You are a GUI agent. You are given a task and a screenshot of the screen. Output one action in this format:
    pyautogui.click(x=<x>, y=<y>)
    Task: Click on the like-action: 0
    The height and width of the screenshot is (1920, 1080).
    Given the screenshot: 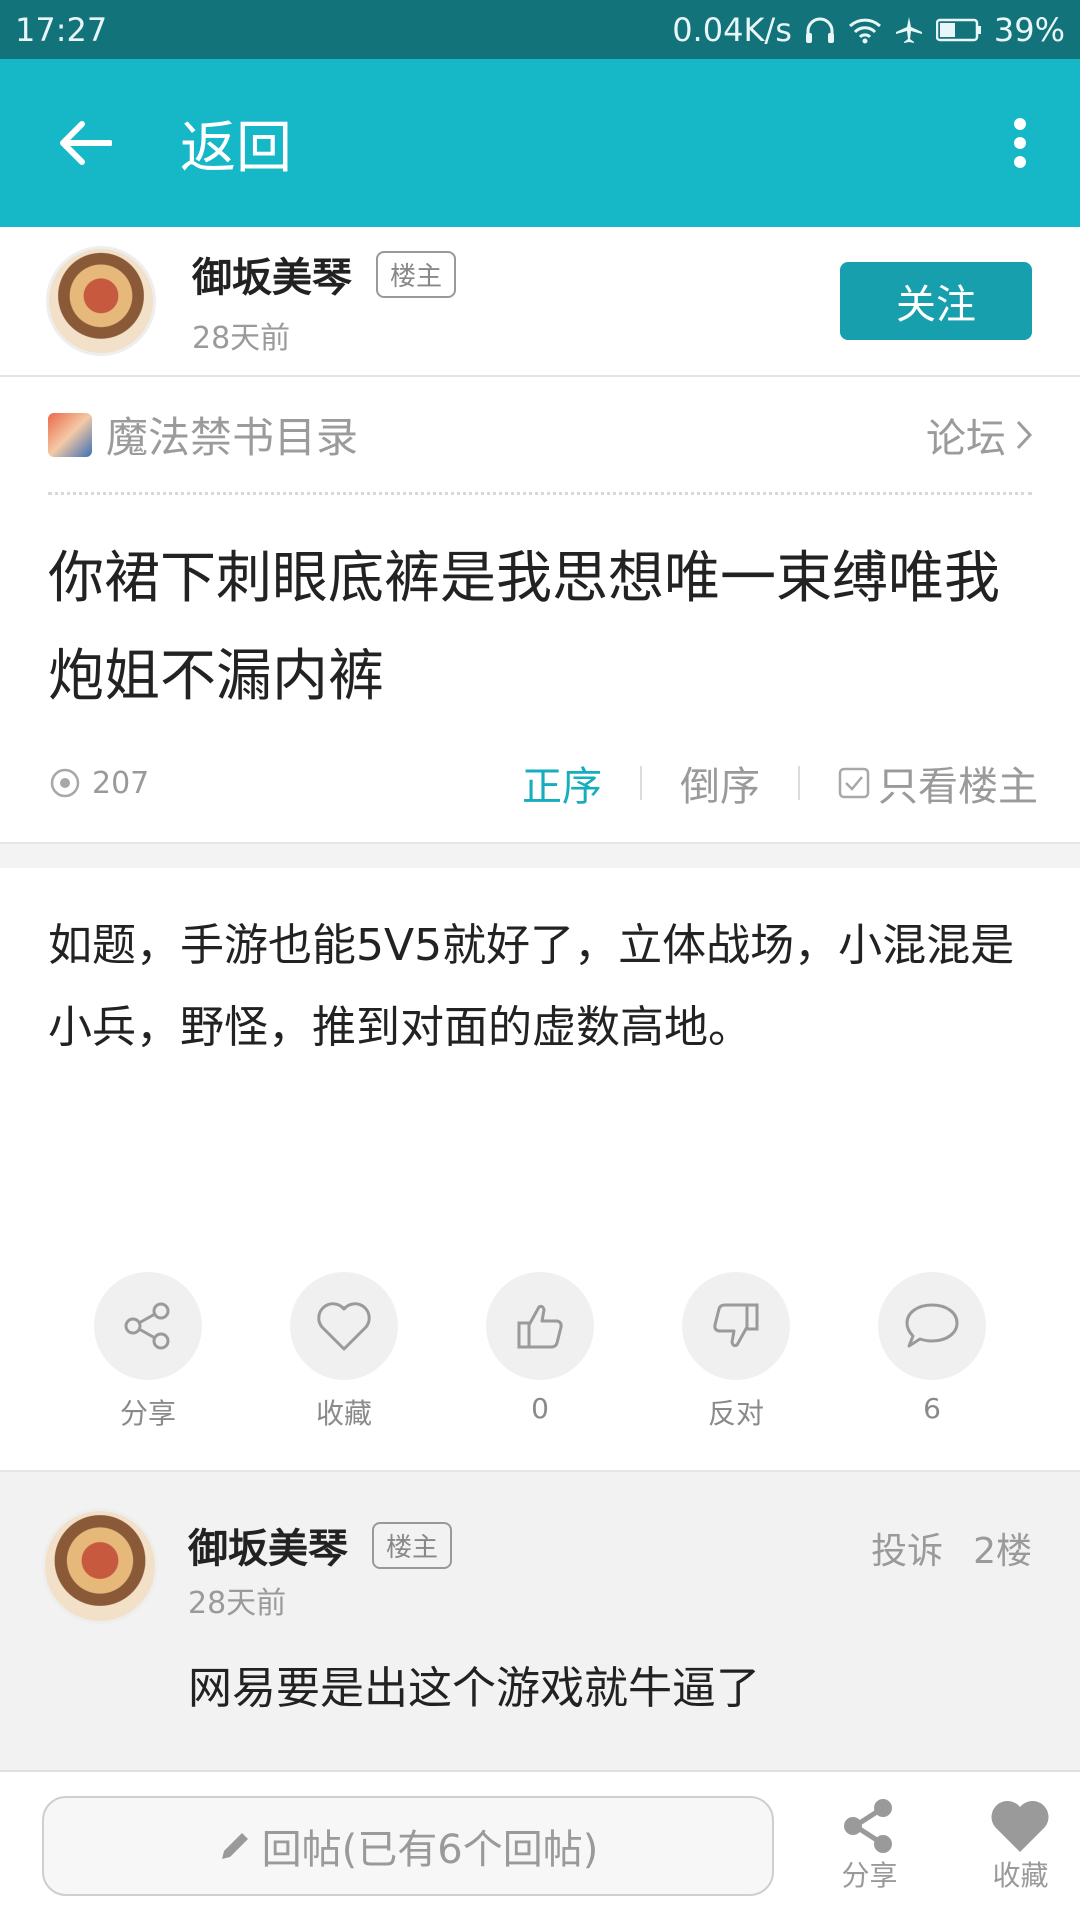 What is the action you would take?
    pyautogui.click(x=540, y=1352)
    